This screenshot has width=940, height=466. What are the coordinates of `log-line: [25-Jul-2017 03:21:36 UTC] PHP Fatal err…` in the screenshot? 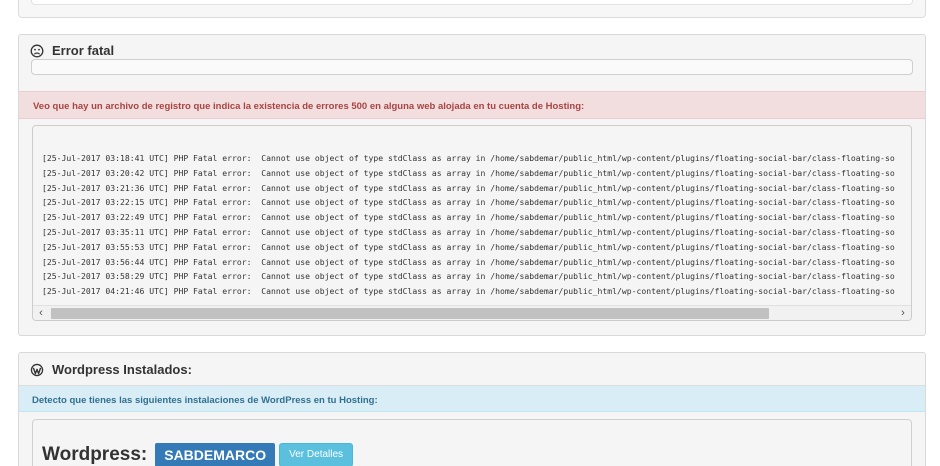 It's located at (468, 187).